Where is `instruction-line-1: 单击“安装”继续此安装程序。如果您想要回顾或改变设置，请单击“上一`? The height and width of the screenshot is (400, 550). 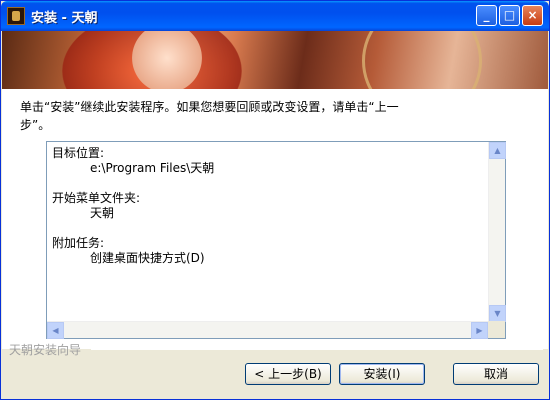 instruction-line-1: 单击“安装”继续此安装程序。如果您想要回顾或改变设置，请单击“上一 is located at coordinates (209, 107).